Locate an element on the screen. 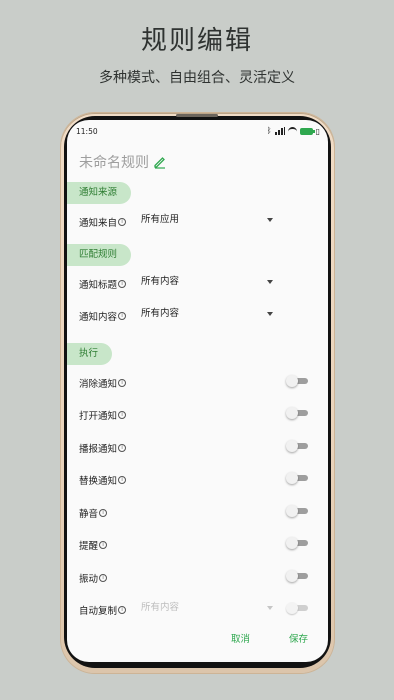  promo-title: 规则编辑 is located at coordinates (196, 41).